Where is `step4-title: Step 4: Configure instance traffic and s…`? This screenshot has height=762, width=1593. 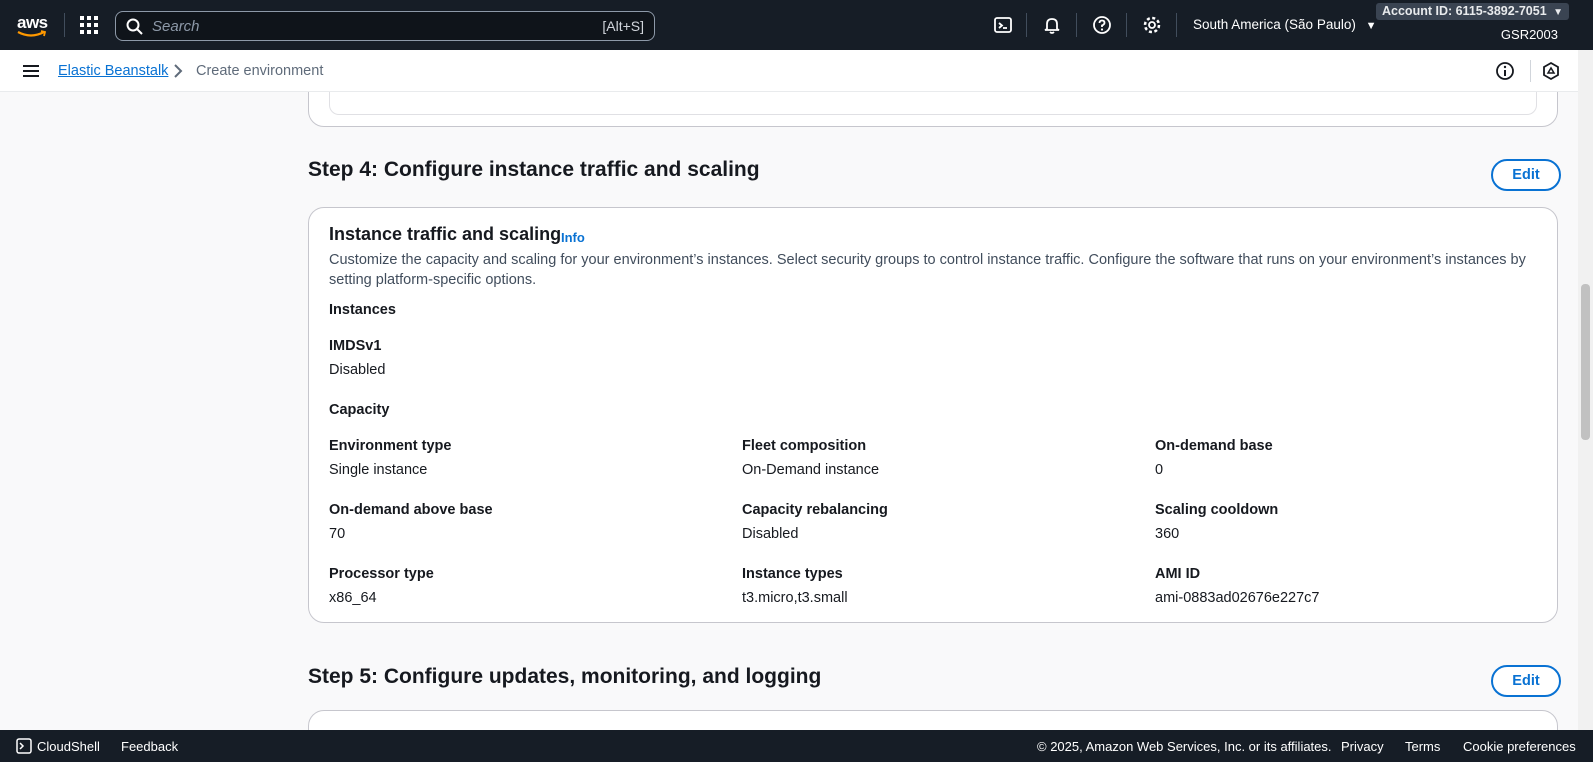
step4-title: Step 4: Configure instance traffic and s… is located at coordinates (534, 169).